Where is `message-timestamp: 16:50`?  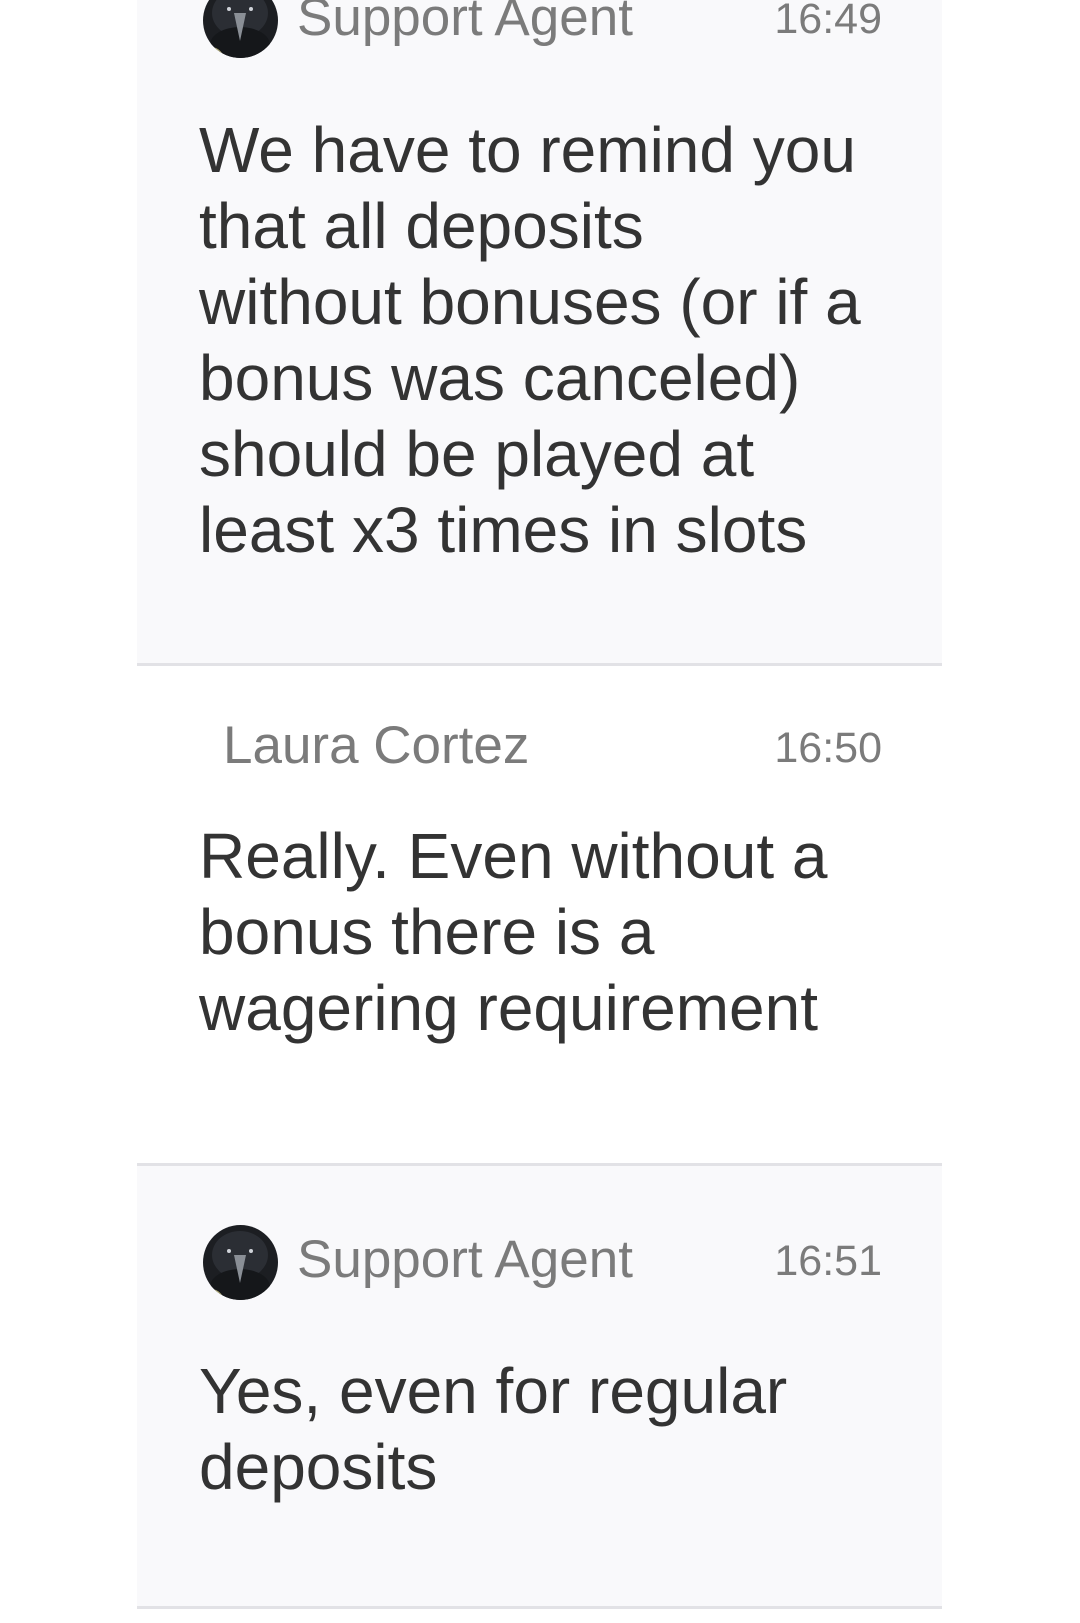
message-timestamp: 16:50 is located at coordinates (828, 748).